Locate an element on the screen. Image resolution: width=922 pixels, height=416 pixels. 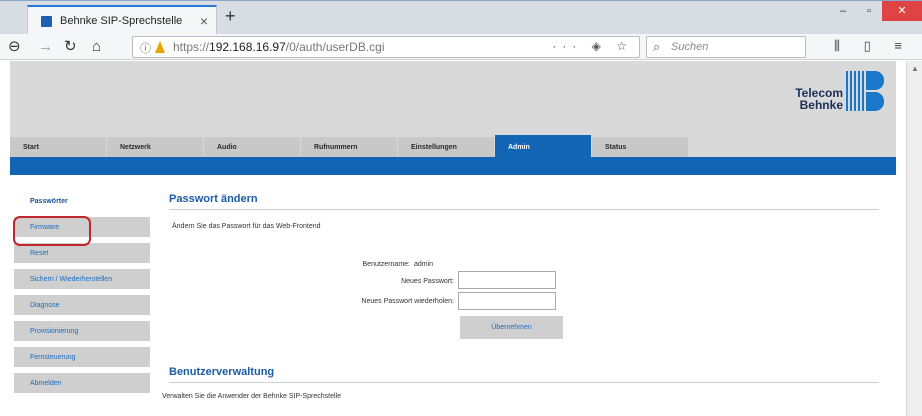
nav-underline is located at coordinates (453, 166).